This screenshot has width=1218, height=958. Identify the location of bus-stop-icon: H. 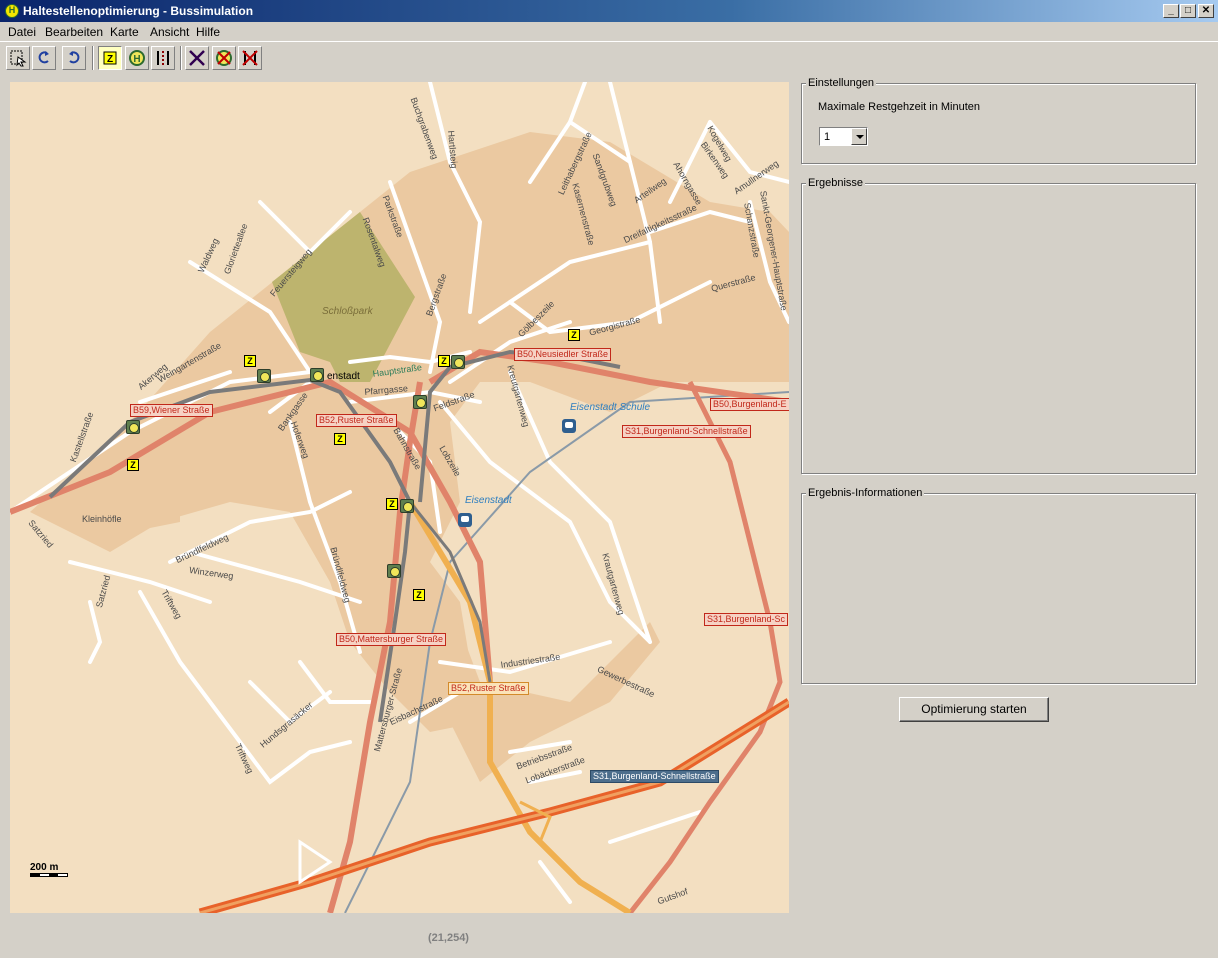
(137, 58).